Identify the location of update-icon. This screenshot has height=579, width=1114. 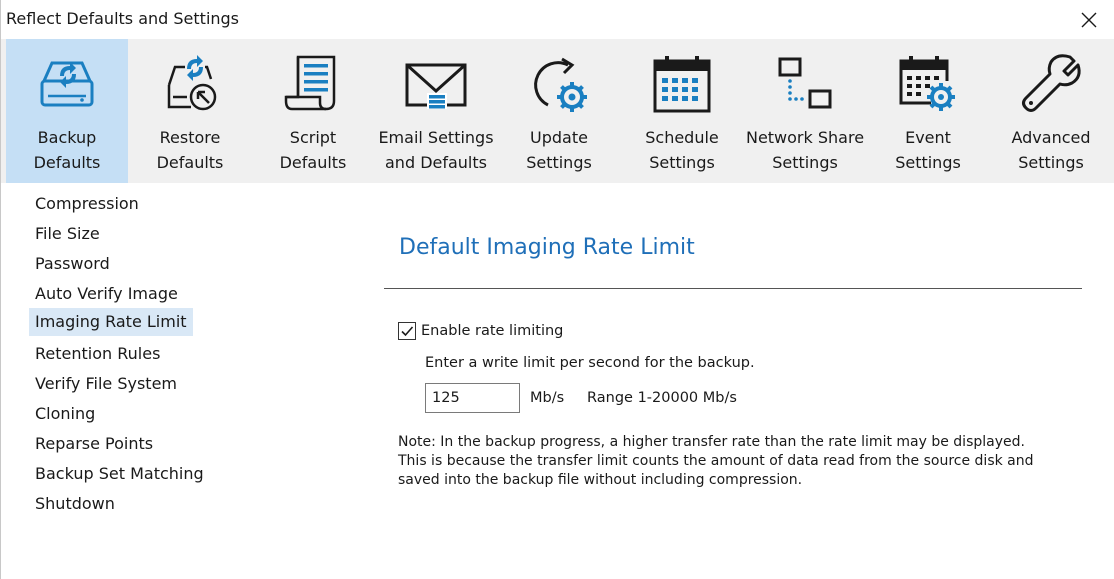
(560, 84).